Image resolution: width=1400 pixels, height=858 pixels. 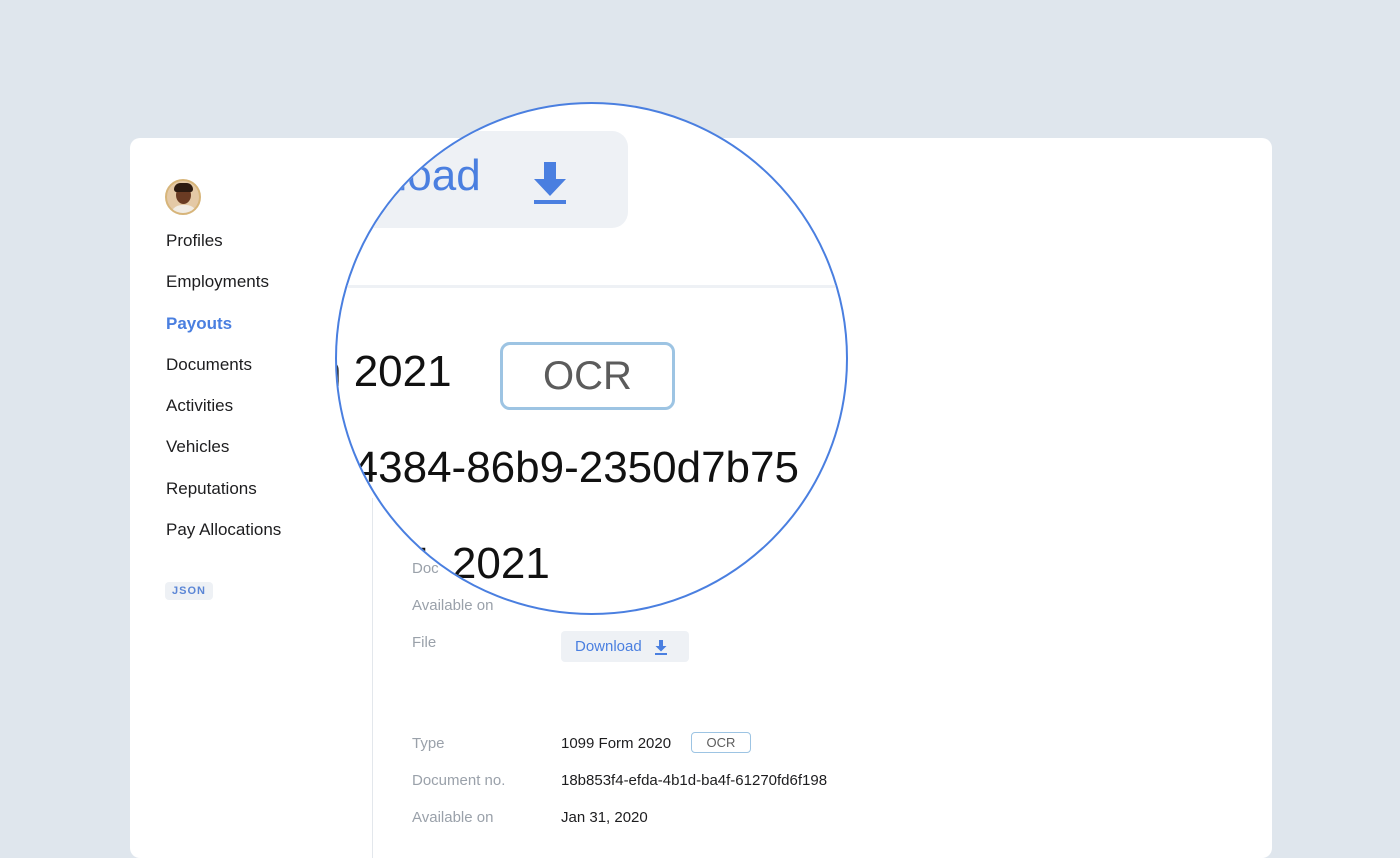 I want to click on ocr-tag: OCR, so click(x=721, y=742).